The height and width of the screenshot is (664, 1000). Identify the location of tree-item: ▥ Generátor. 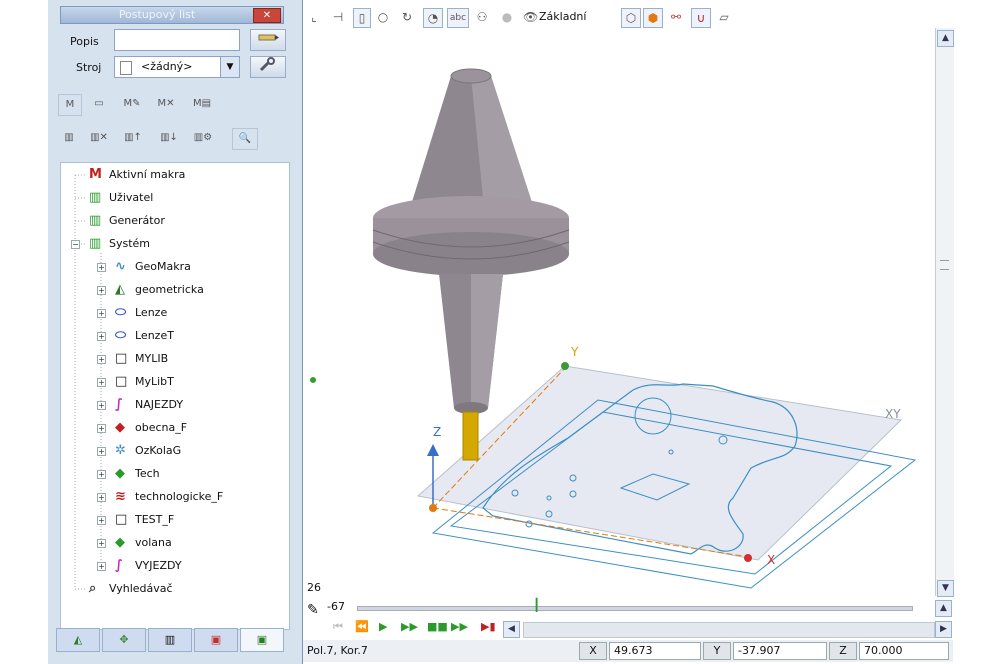
(174, 221).